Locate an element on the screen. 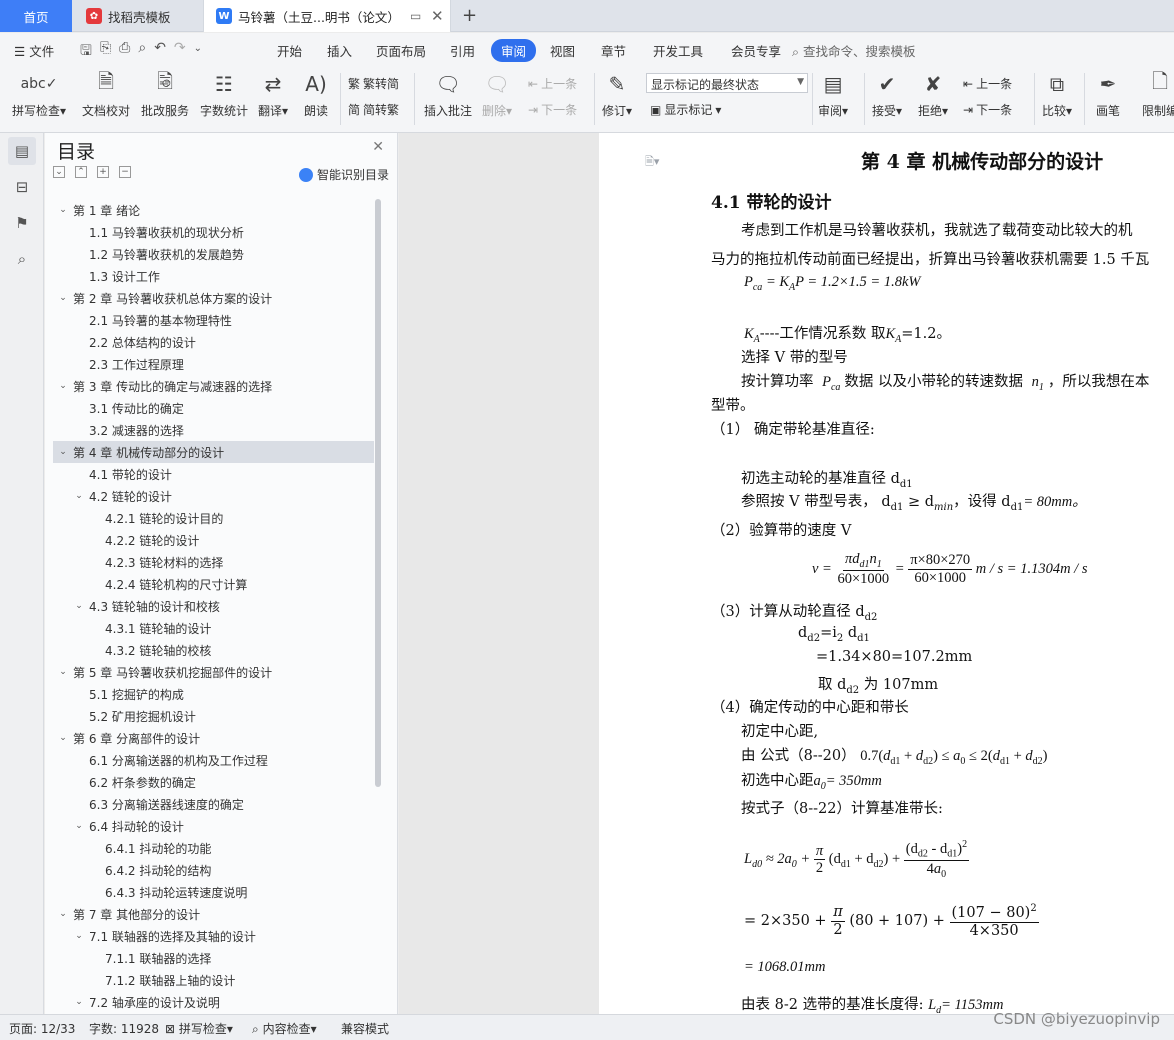 The width and height of the screenshot is (1174, 1040). page-count: 页面: 12/33 is located at coordinates (42, 1028).